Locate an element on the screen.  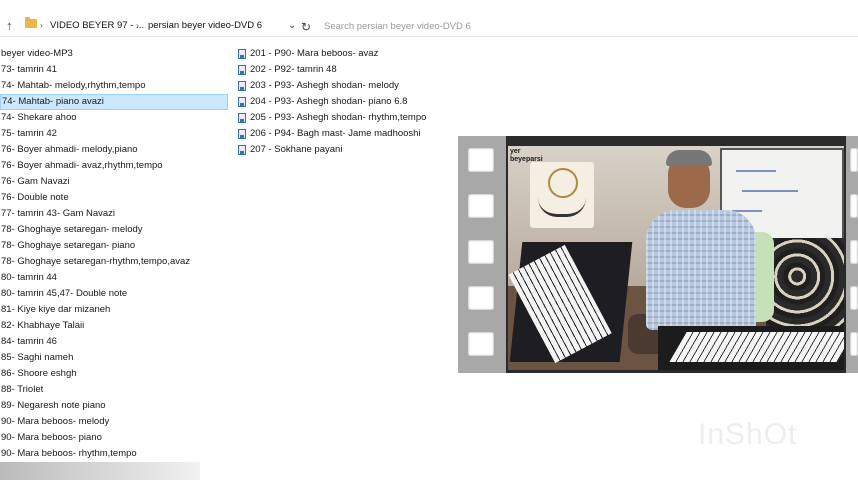
film-strip-left is located at coordinates (482, 254).